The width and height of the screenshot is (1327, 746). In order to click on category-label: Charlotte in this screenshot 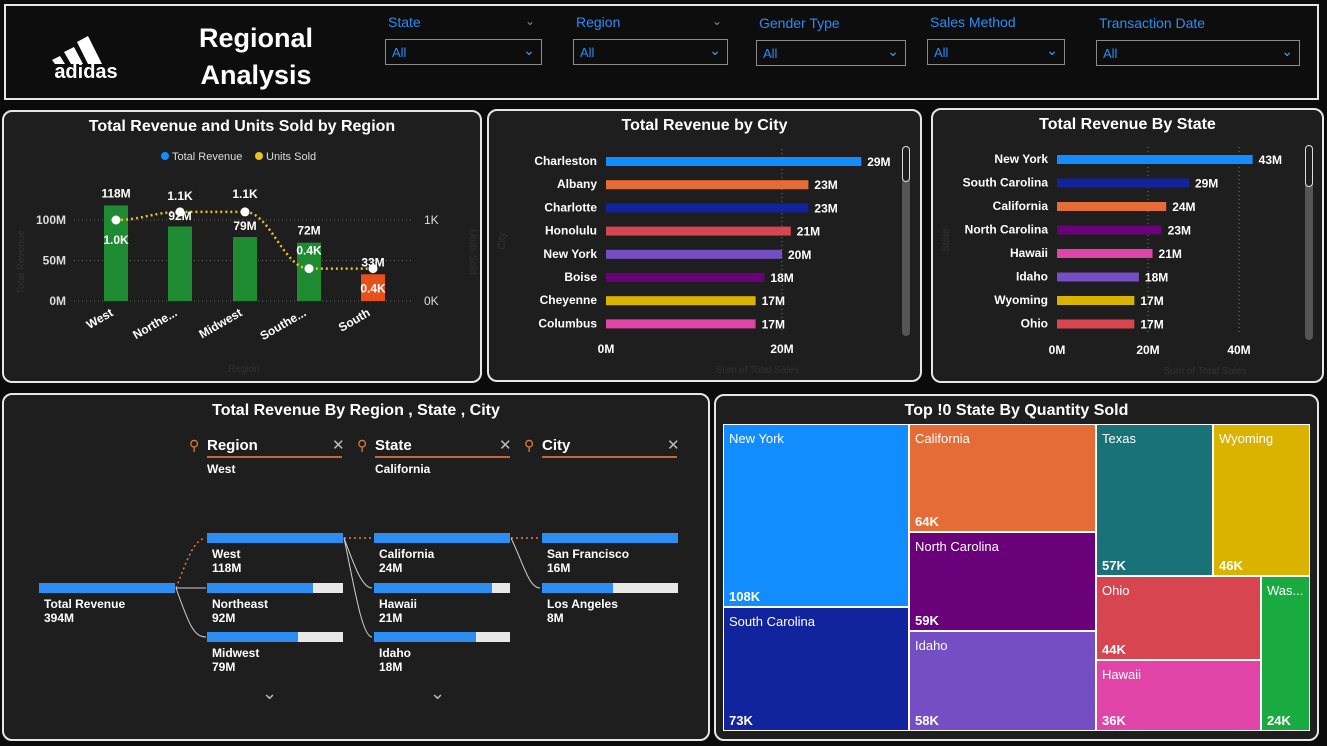, I will do `click(570, 207)`.